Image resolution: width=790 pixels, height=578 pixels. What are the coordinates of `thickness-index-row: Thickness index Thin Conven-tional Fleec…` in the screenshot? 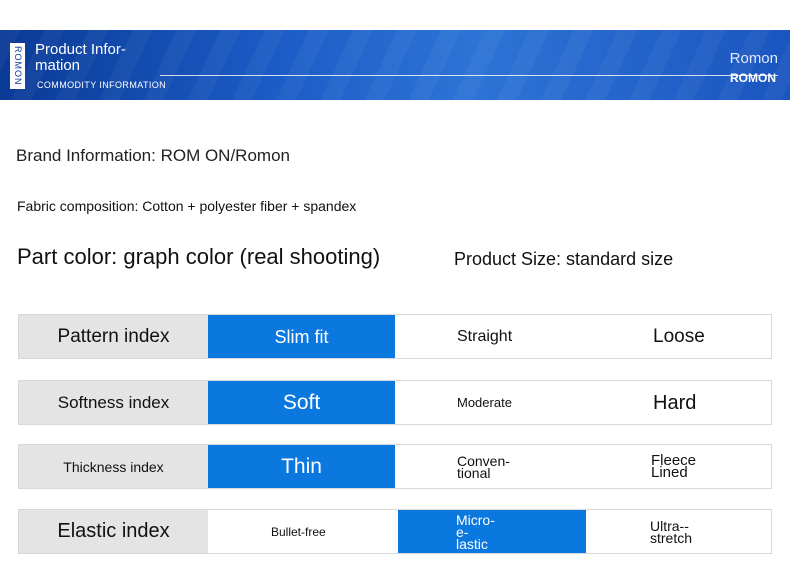 It's located at (395, 466).